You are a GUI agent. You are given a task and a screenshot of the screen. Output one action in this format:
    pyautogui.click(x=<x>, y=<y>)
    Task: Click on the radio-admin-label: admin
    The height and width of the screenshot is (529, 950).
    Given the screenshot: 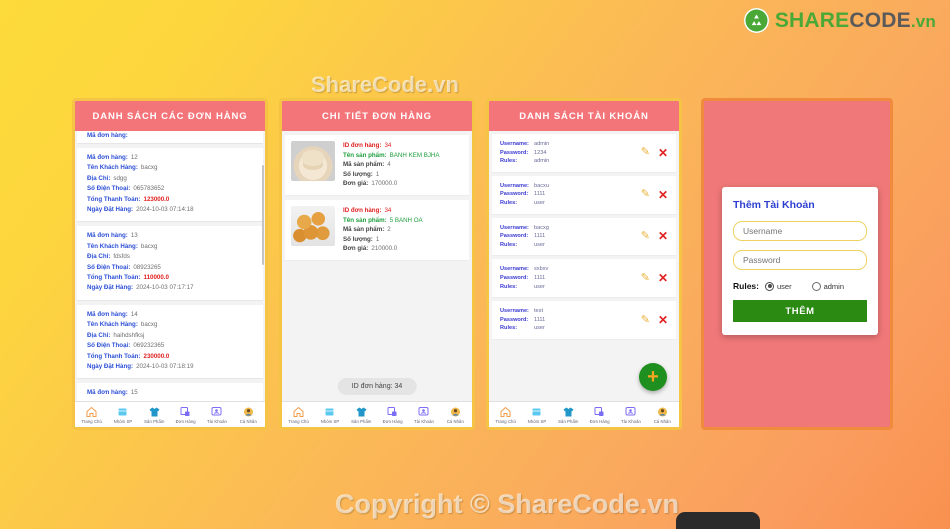 What is the action you would take?
    pyautogui.click(x=834, y=286)
    